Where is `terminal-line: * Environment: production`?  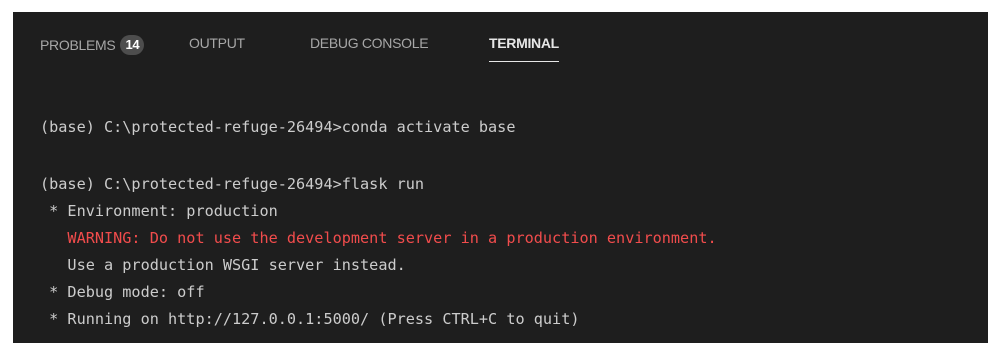
terminal-line: * Environment: production is located at coordinates (159, 211).